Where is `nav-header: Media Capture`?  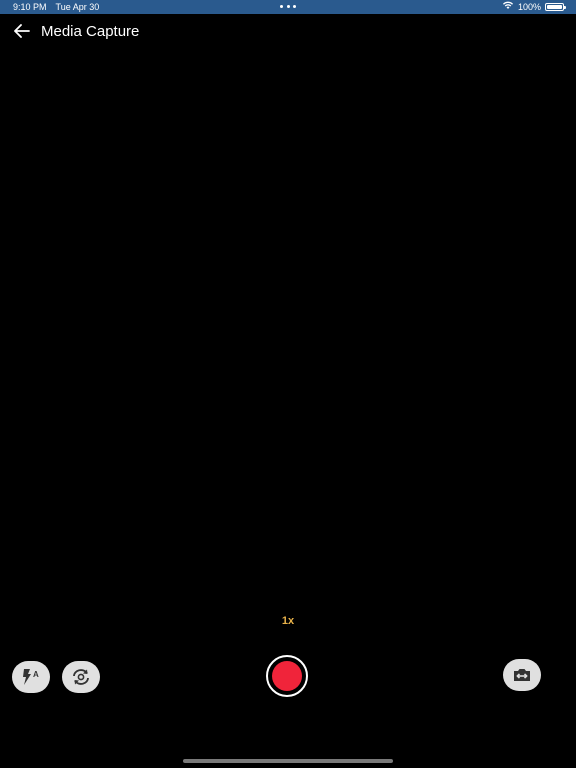 nav-header: Media Capture is located at coordinates (288, 32).